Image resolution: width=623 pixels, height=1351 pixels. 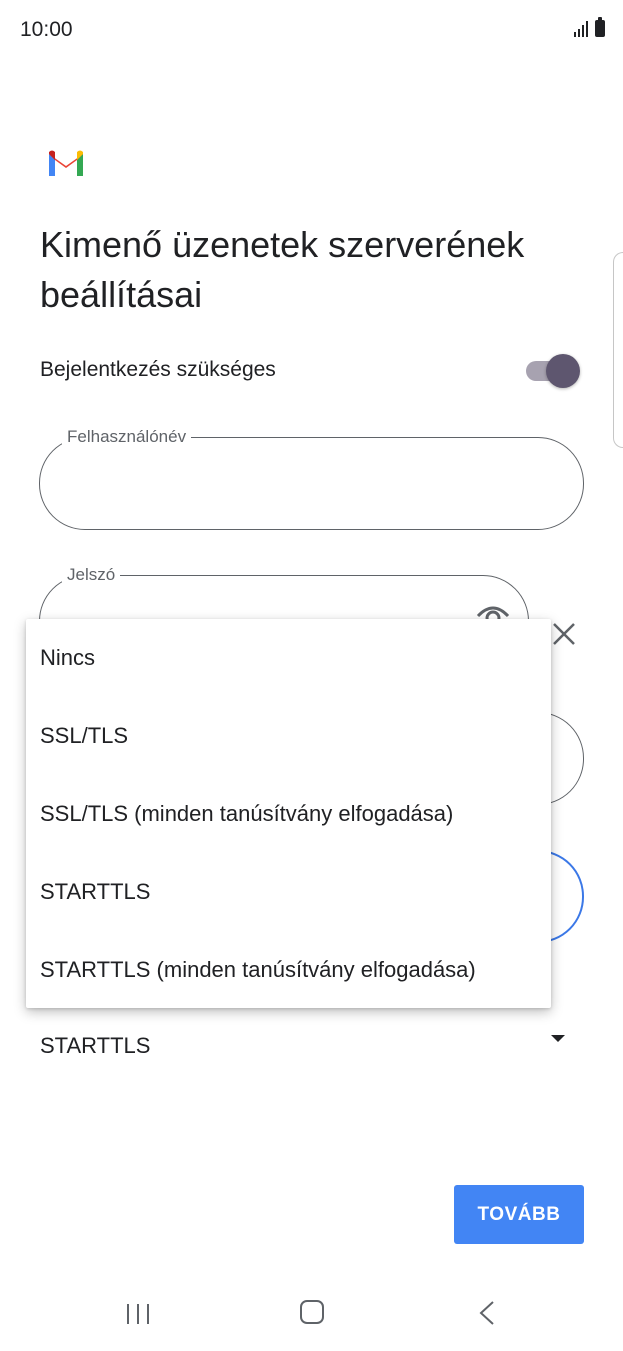 I want to click on page-title: Kimenő üzenetek szerverének beállításai, so click(x=282, y=269).